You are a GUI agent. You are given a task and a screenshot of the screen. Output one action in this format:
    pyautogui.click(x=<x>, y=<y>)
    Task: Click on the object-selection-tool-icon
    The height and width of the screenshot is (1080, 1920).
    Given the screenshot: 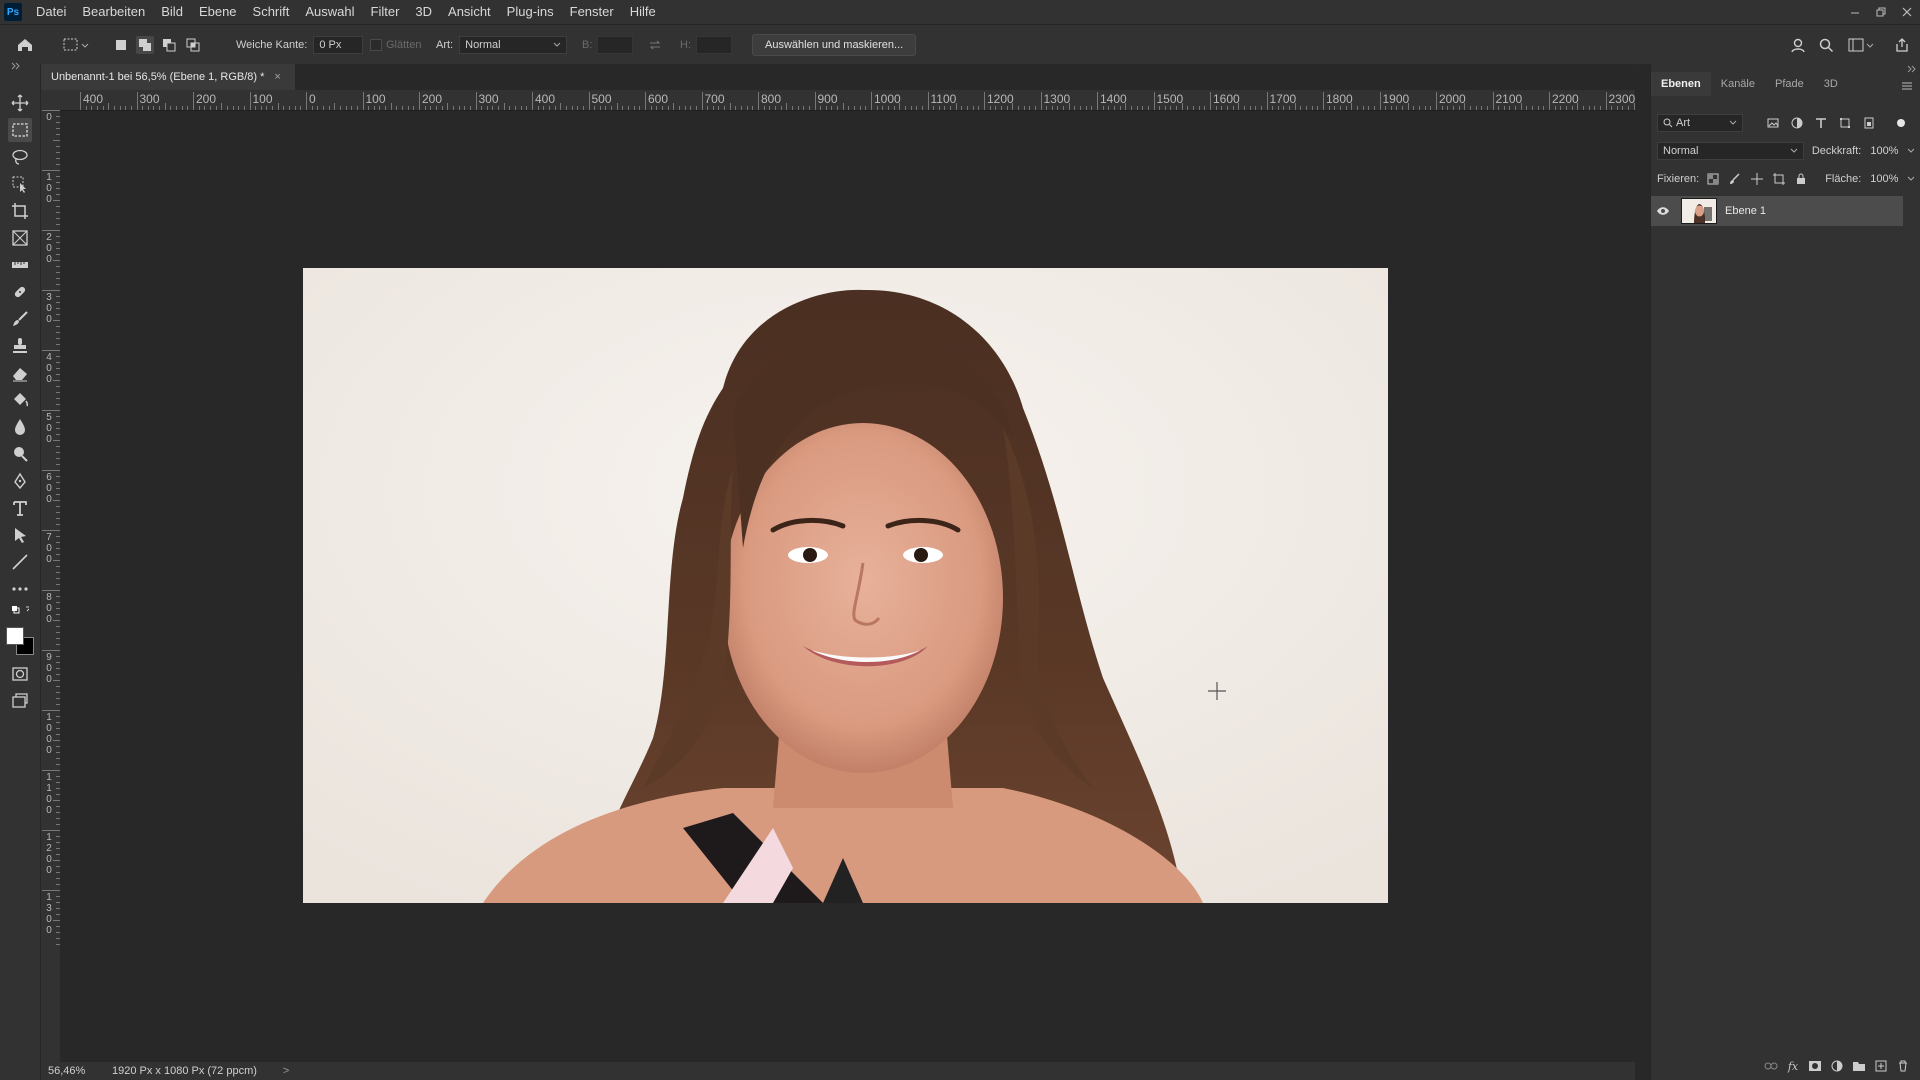 What is the action you would take?
    pyautogui.click(x=20, y=184)
    